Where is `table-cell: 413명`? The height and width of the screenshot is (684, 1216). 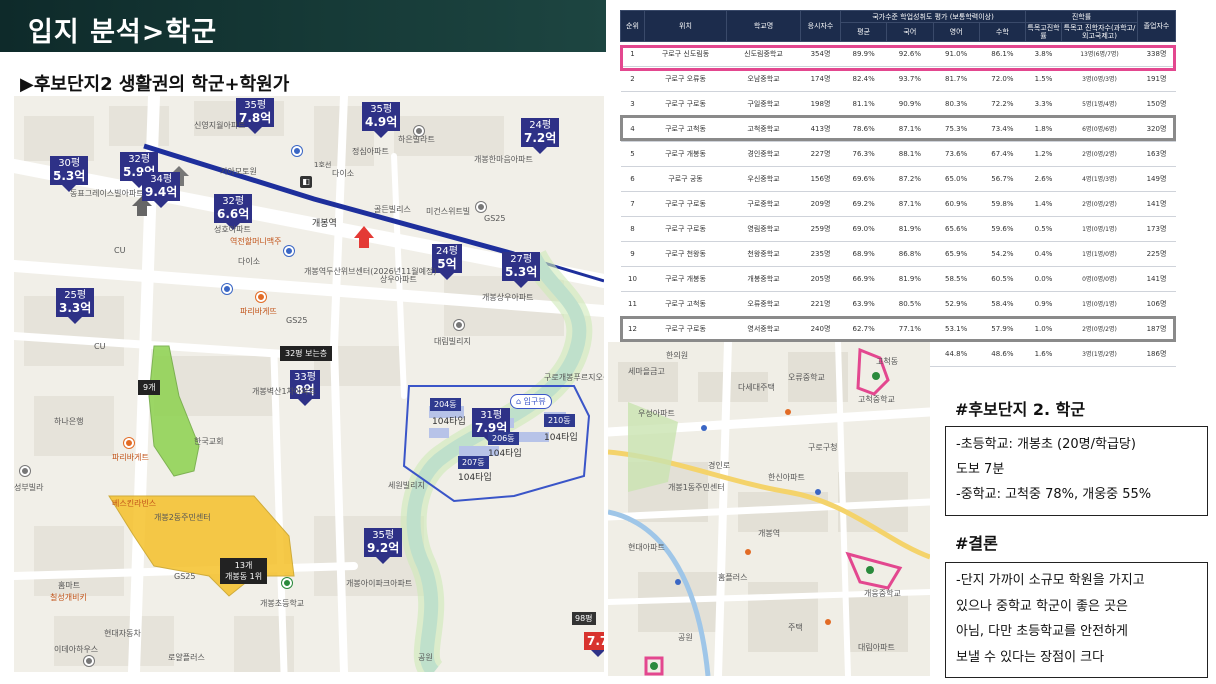
table-cell: 413명 is located at coordinates (820, 129).